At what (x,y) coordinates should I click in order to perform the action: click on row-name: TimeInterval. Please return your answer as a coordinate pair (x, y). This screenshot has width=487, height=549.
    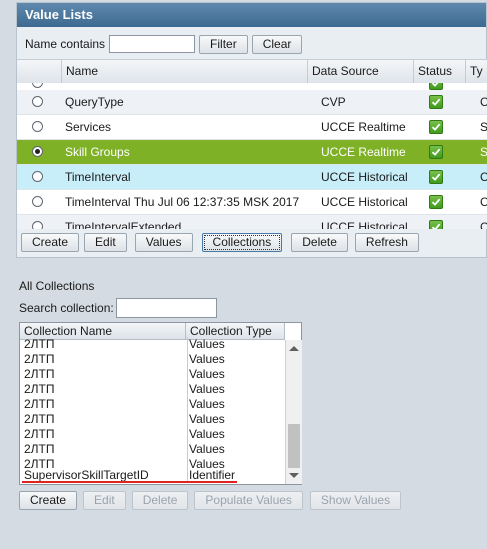
    Looking at the image, I should click on (98, 177).